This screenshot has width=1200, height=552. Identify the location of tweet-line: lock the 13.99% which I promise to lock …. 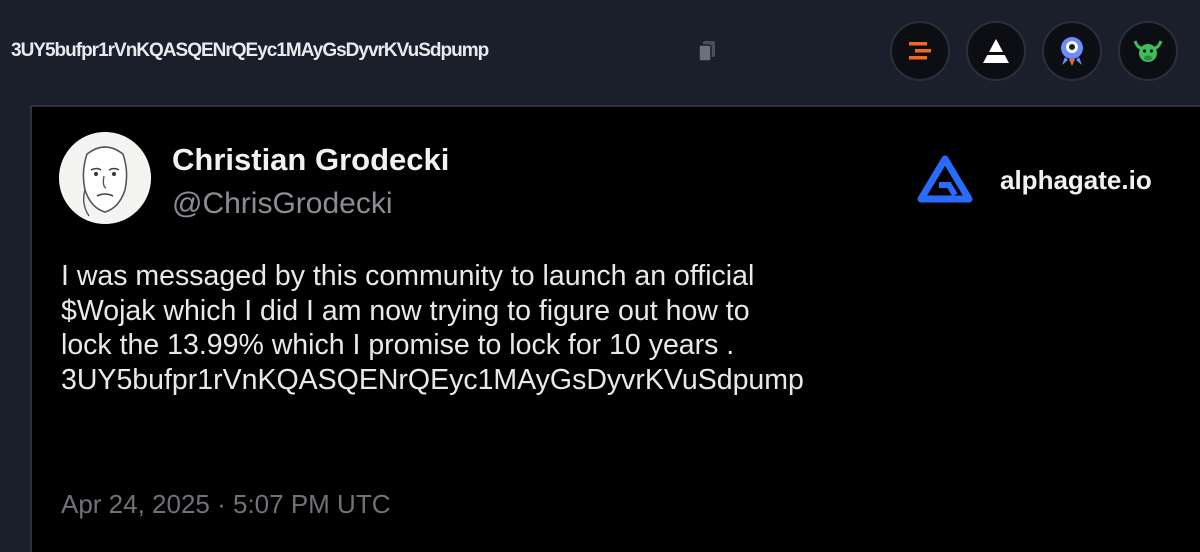
(398, 345).